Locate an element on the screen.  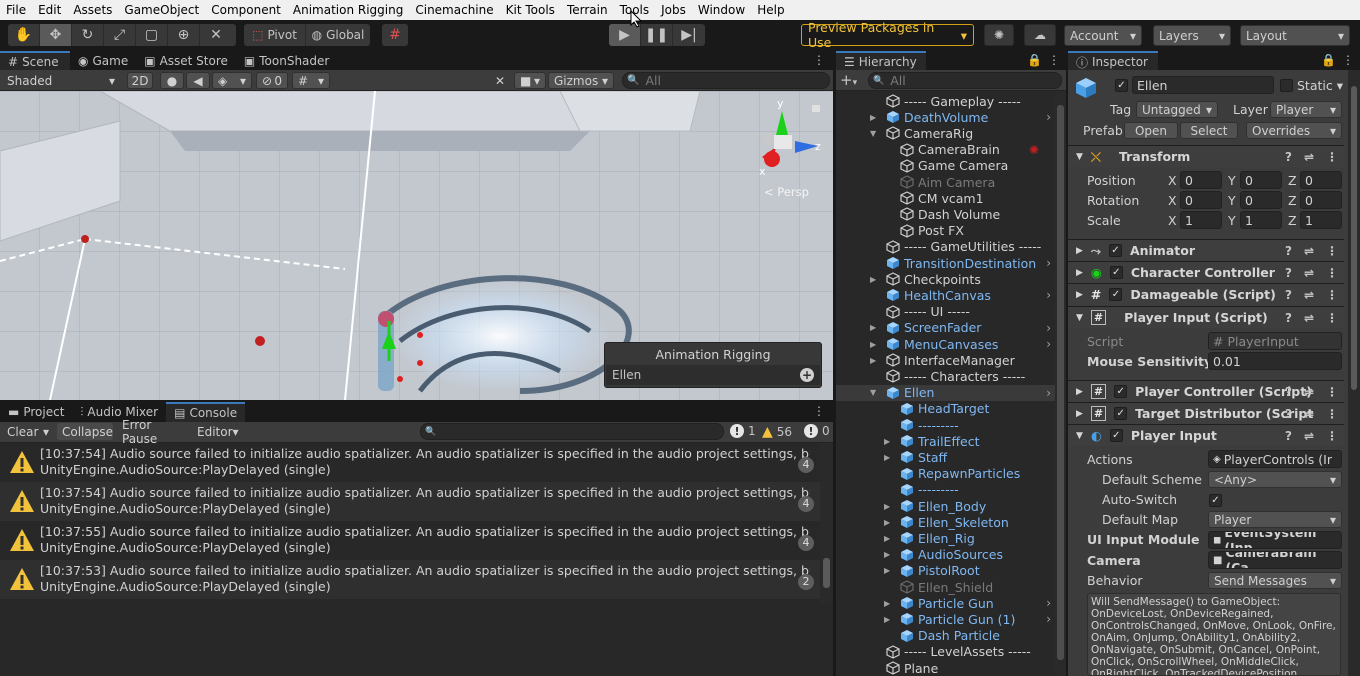
tag-dropdown: Untagged ▾ is located at coordinates (1177, 109).